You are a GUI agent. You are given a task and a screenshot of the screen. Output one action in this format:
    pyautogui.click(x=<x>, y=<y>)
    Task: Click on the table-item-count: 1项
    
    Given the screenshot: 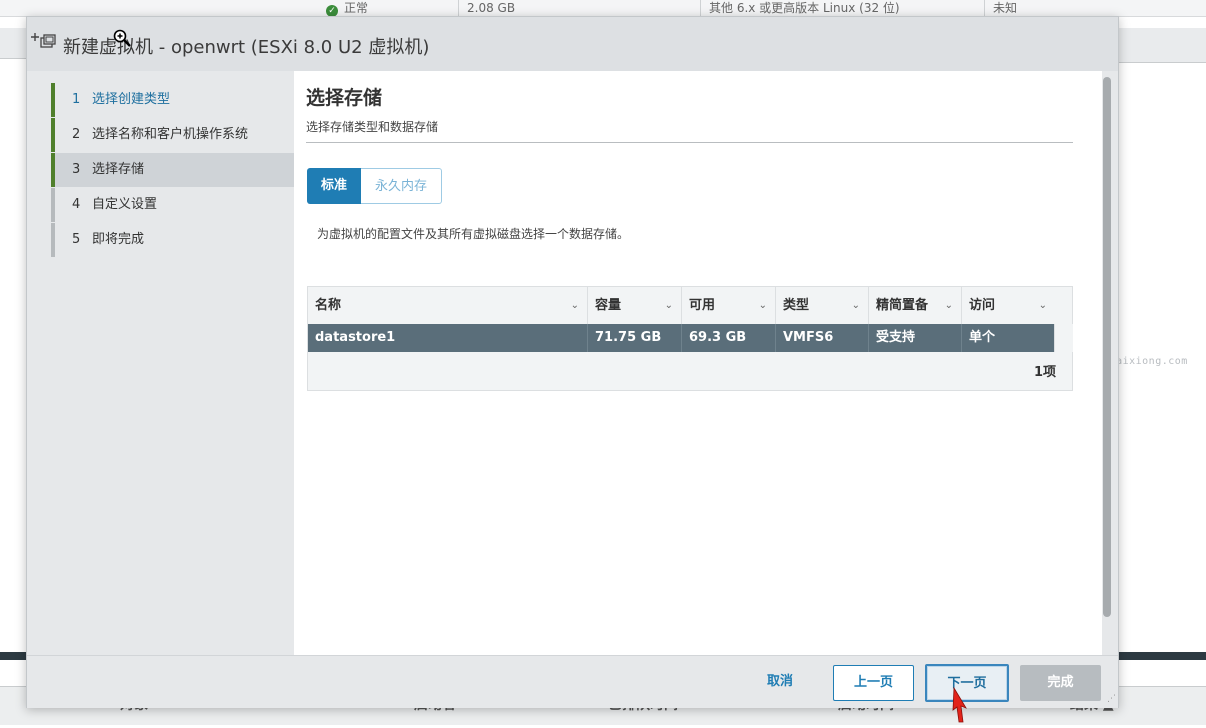 What is the action you would take?
    pyautogui.click(x=1044, y=372)
    